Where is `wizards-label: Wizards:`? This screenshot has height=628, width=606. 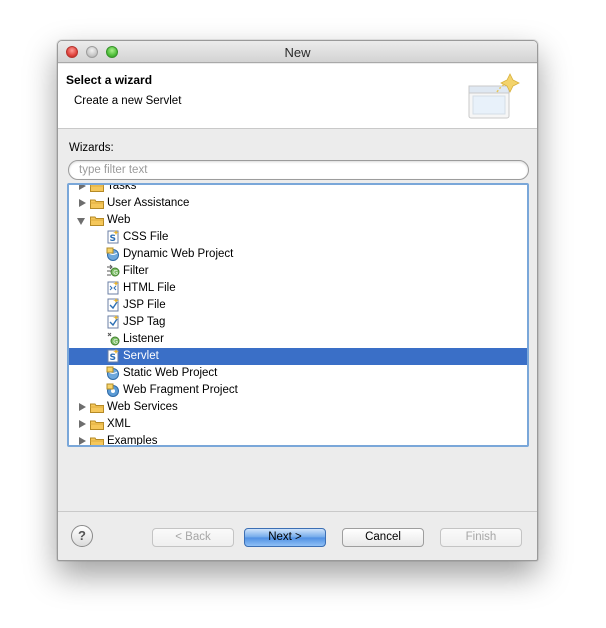 wizards-label: Wizards: is located at coordinates (91, 148).